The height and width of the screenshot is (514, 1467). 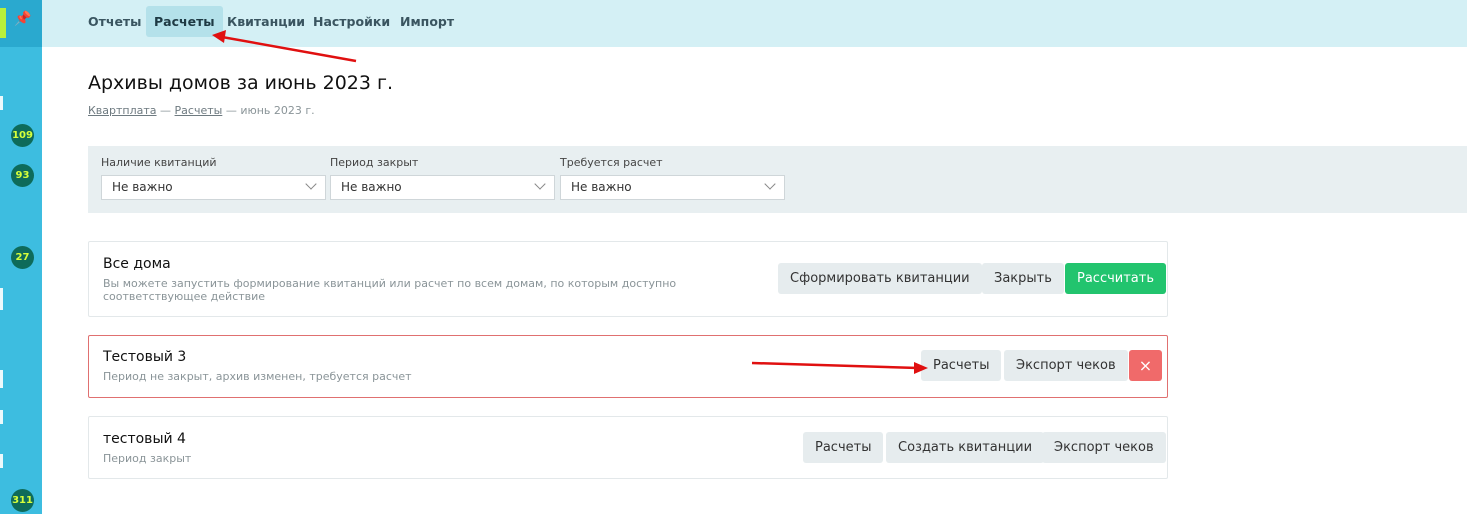 I want to click on breadcrumb: Квартплата — Расчеты — июнь 2023 г., so click(x=201, y=110).